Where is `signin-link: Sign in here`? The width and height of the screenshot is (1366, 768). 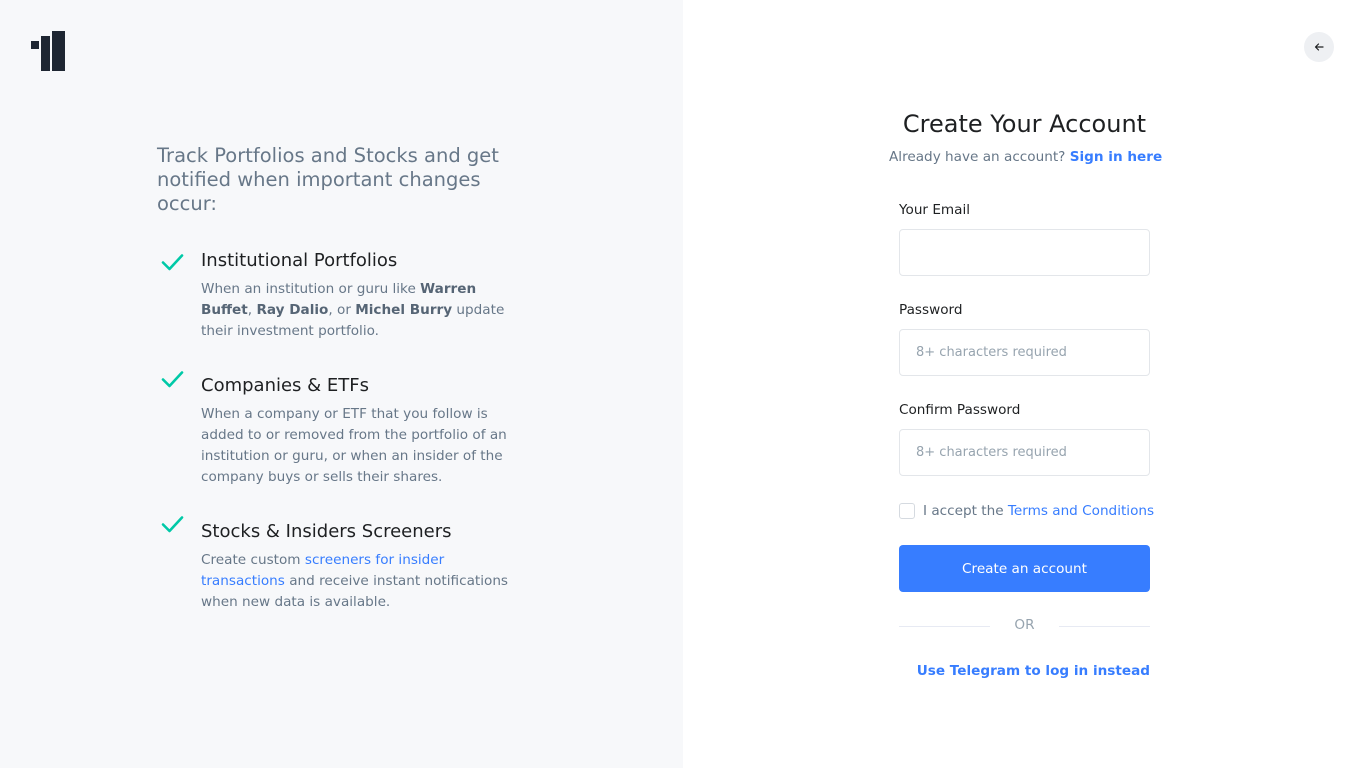 signin-link: Sign in here is located at coordinates (1116, 157).